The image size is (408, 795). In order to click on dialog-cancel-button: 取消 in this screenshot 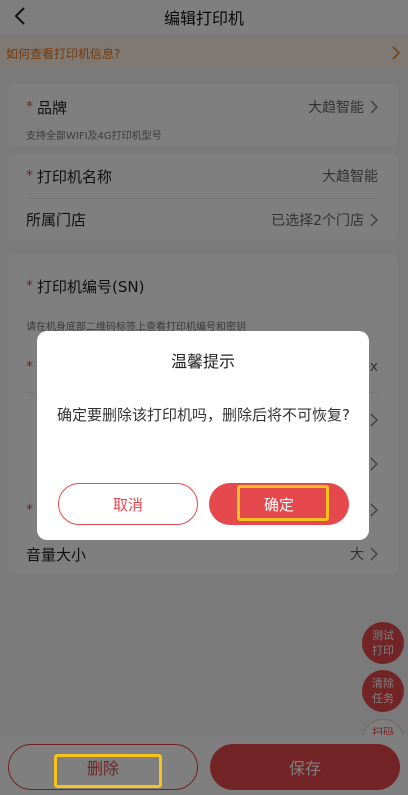, I will do `click(128, 504)`.